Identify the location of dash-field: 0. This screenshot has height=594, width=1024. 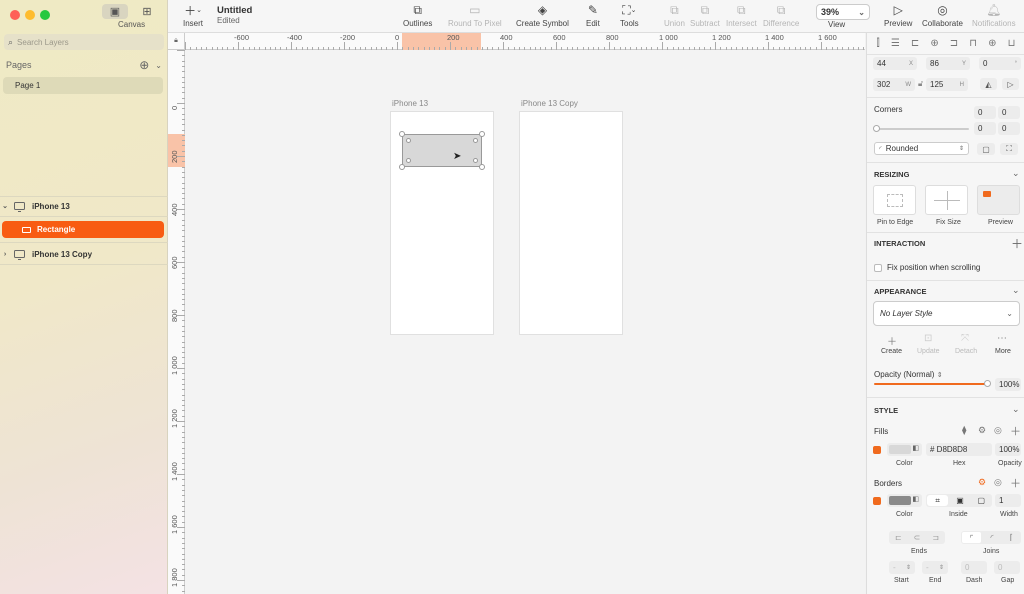
(974, 567).